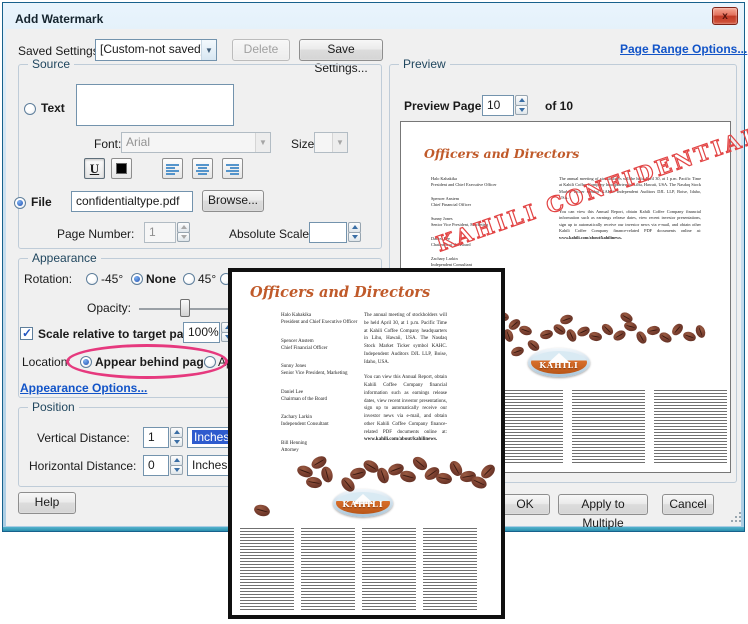 Image resolution: width=748 pixels, height=624 pixels. Describe the element at coordinates (59, 19) in the screenshot. I see `dialog-title: Add Watermark` at that location.